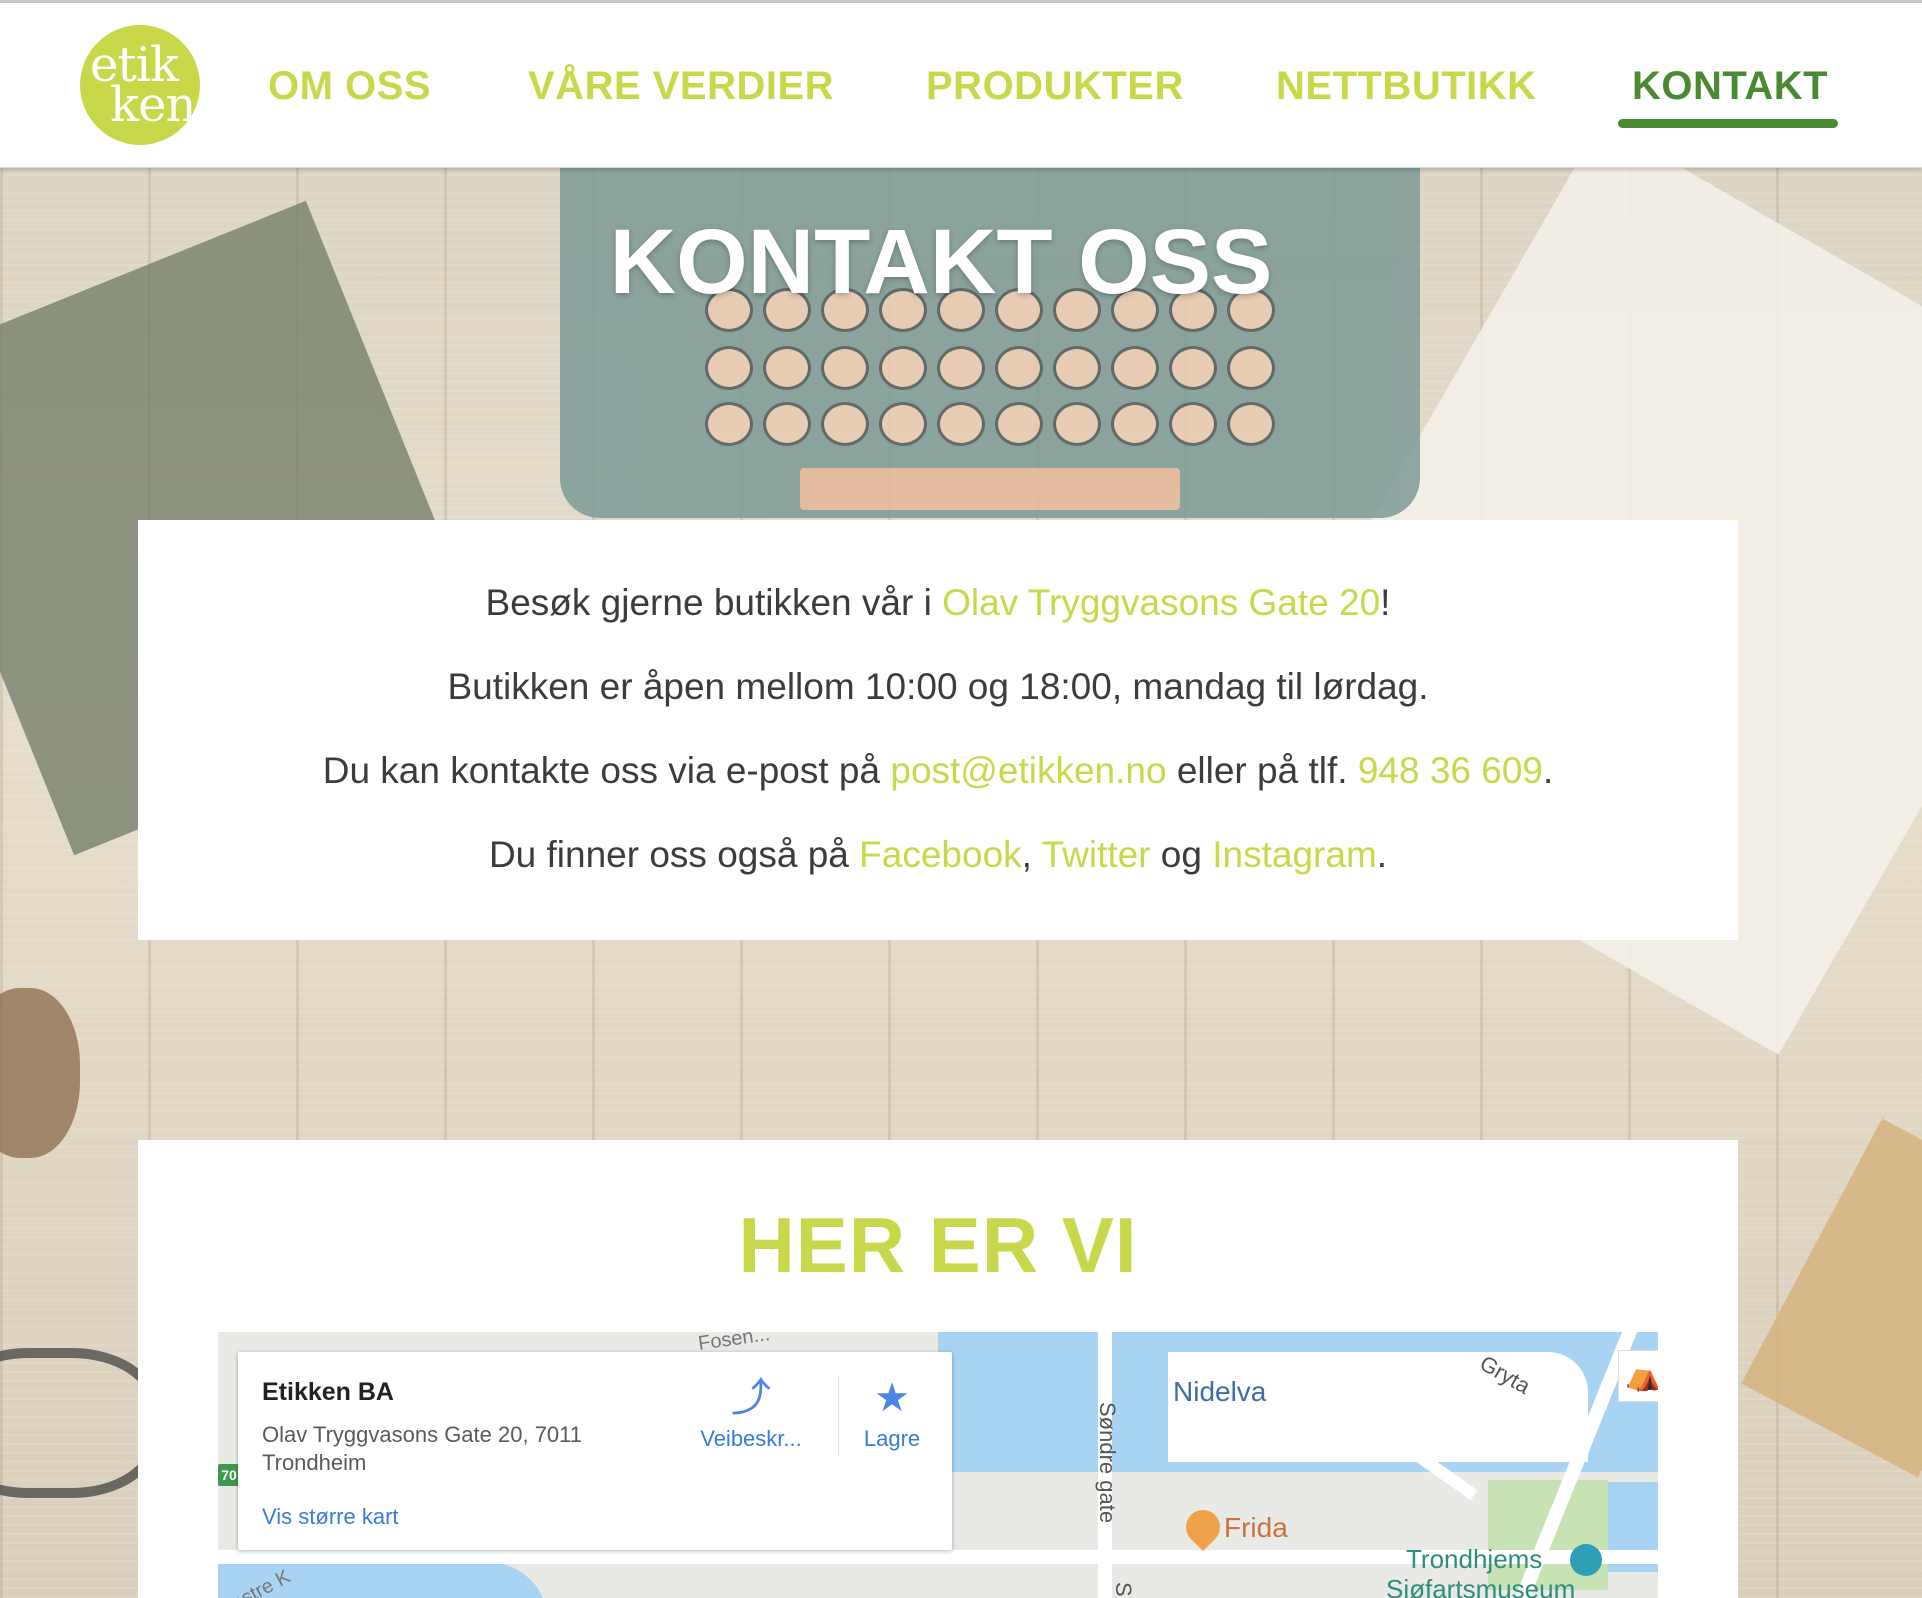 The height and width of the screenshot is (1598, 1922). I want to click on phone-link: 948 36 609, so click(1450, 770).